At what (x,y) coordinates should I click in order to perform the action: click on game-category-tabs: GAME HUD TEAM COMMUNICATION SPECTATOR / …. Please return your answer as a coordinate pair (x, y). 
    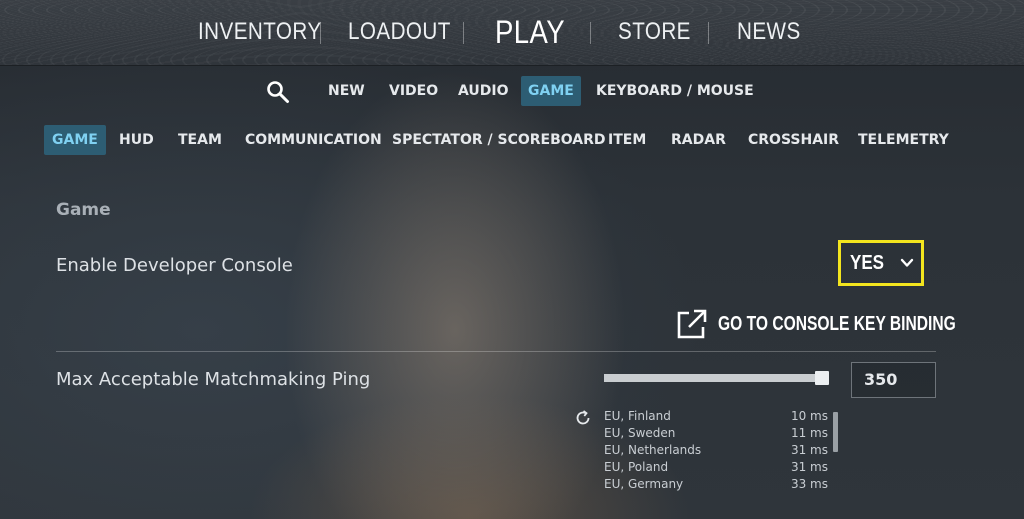
    Looking at the image, I should click on (512, 140).